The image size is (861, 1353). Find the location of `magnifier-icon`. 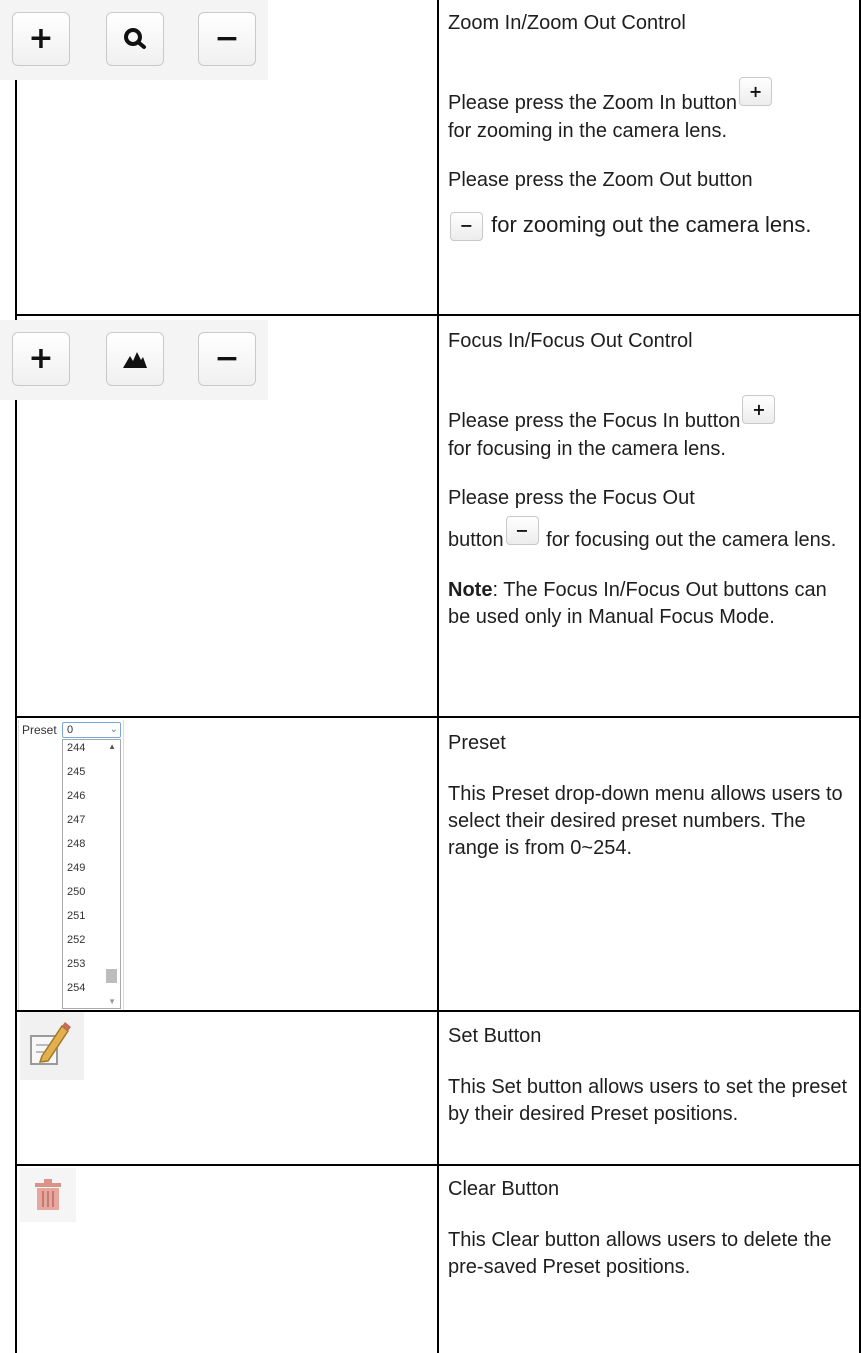

magnifier-icon is located at coordinates (135, 38).